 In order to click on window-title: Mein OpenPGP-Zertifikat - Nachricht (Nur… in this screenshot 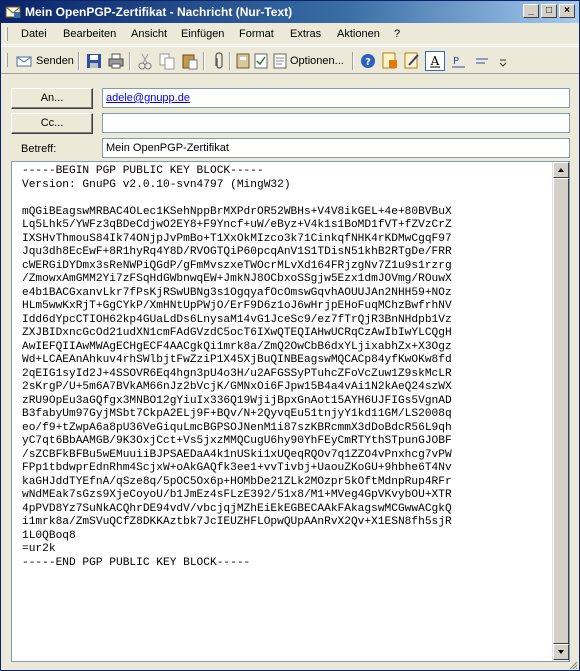, I will do `click(159, 12)`.